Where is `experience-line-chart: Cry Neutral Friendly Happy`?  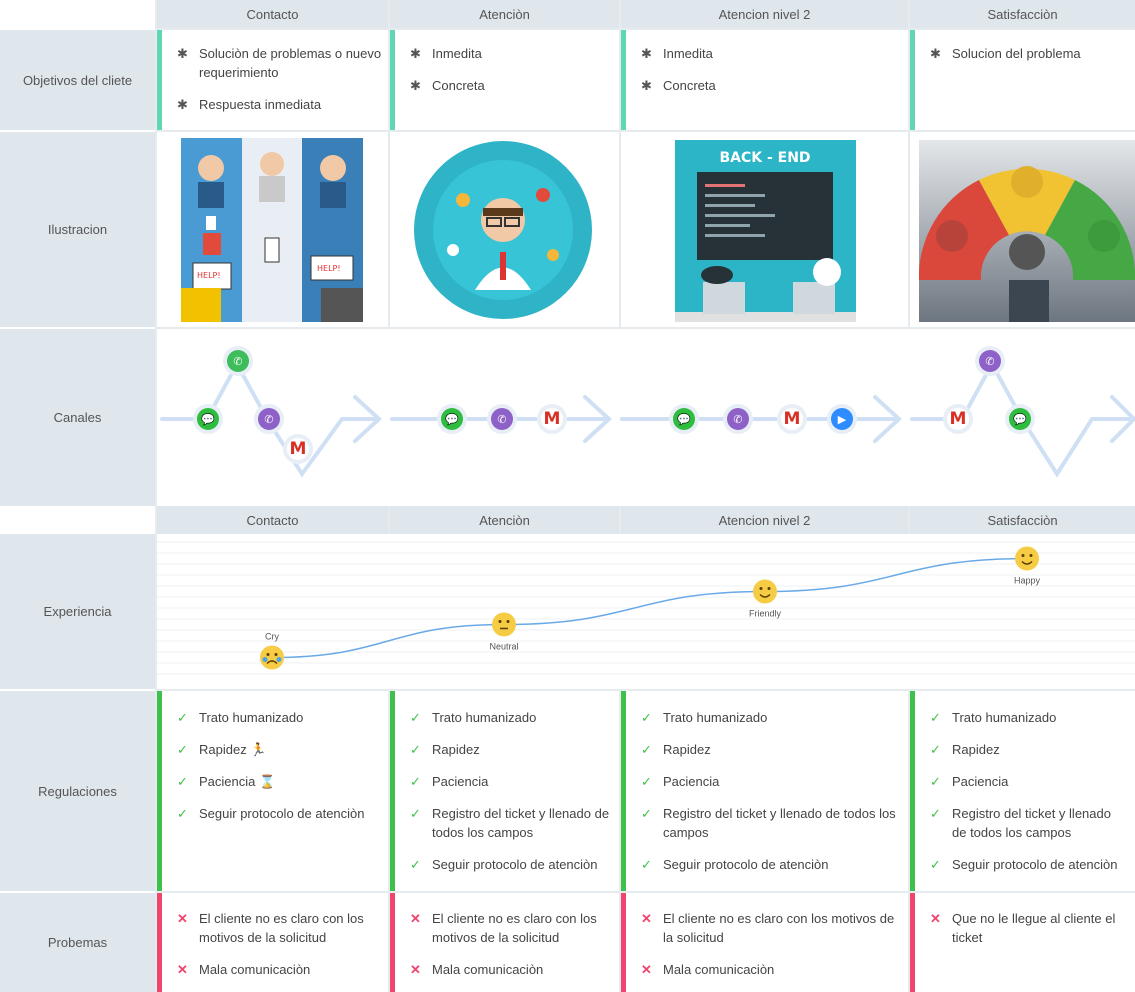 experience-line-chart: Cry Neutral Friendly Happy is located at coordinates (646, 608).